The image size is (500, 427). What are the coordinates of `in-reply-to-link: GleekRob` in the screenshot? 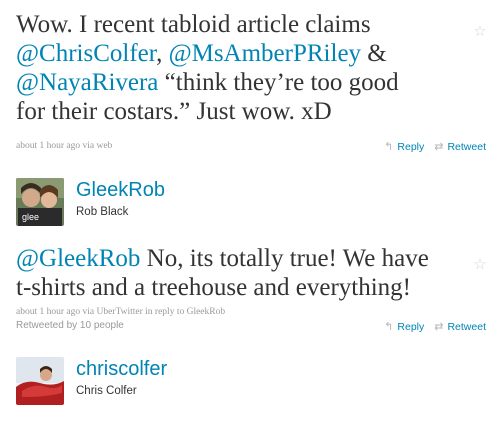 It's located at (206, 312).